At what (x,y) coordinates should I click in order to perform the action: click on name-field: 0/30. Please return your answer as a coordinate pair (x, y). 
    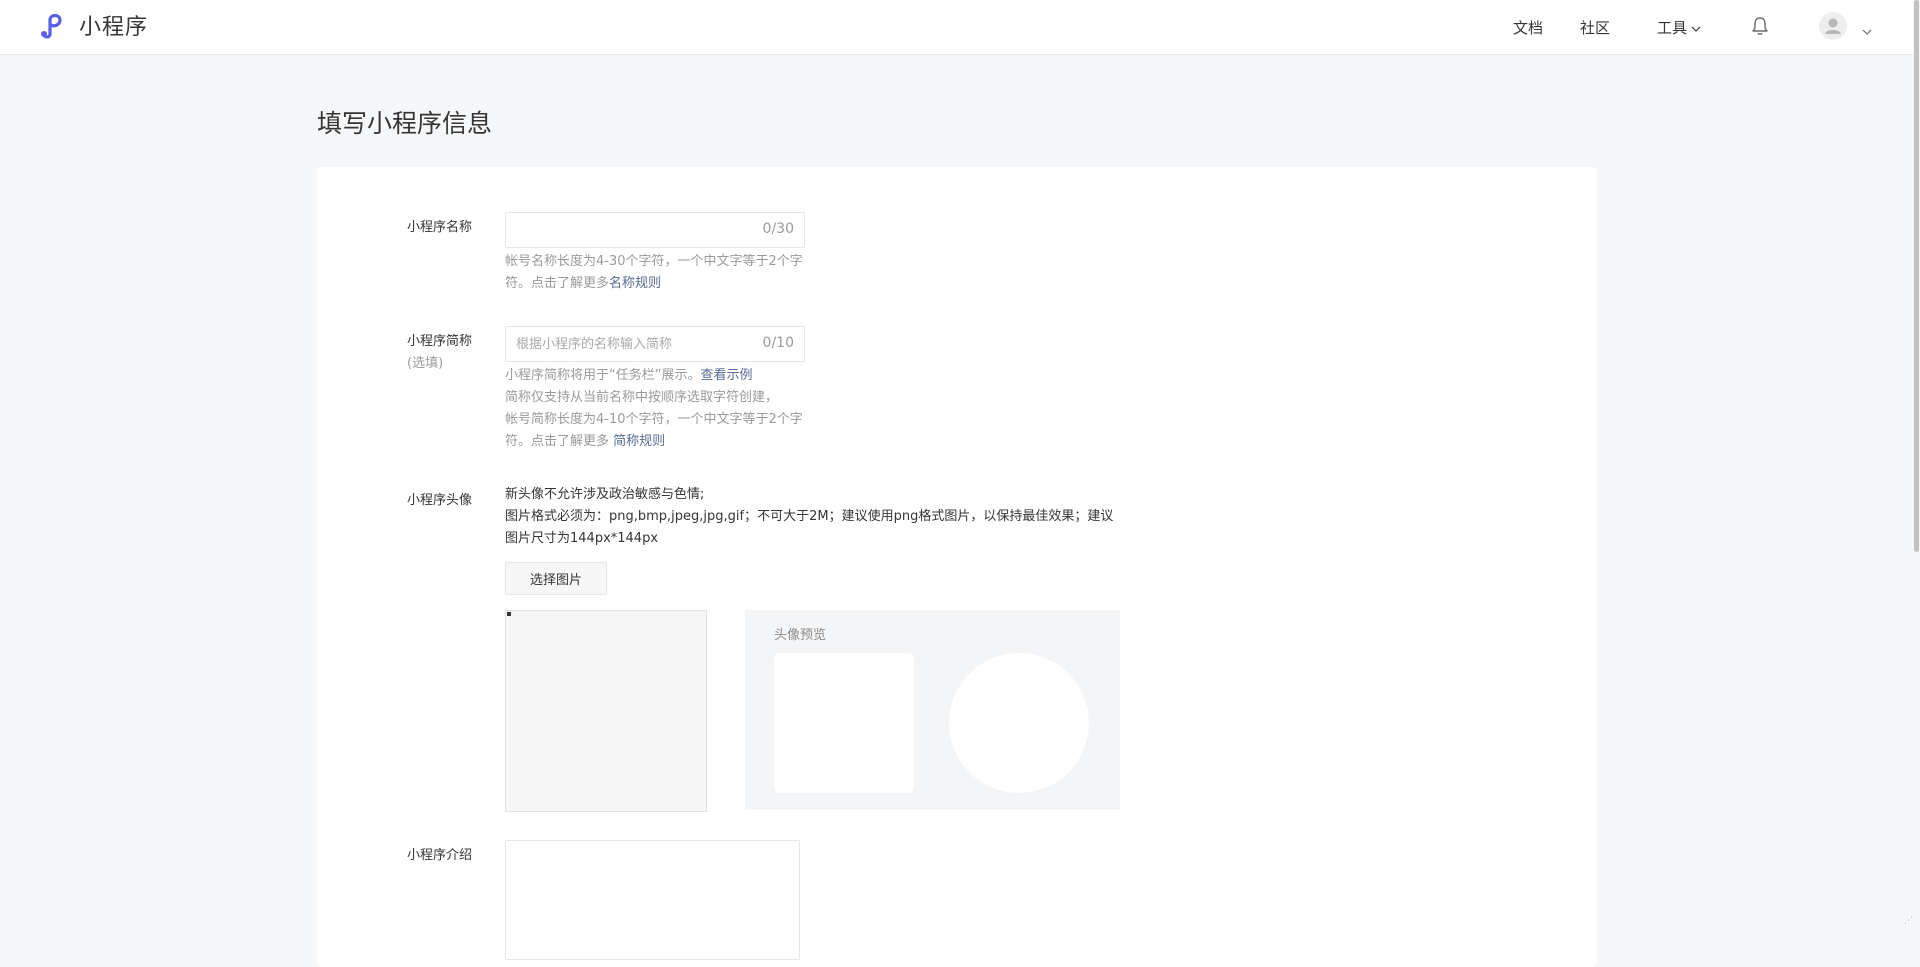
    Looking at the image, I should click on (655, 230).